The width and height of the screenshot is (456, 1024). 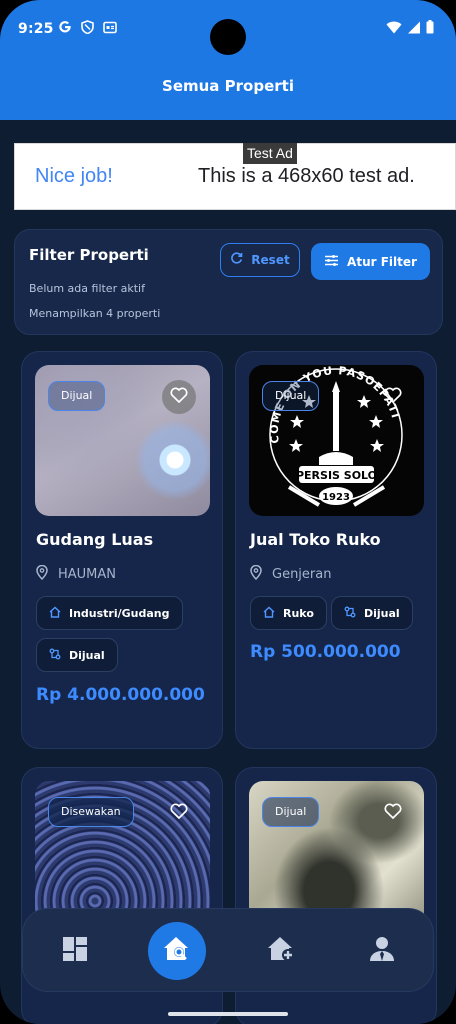 I want to click on nav-add-property, so click(x=281, y=951).